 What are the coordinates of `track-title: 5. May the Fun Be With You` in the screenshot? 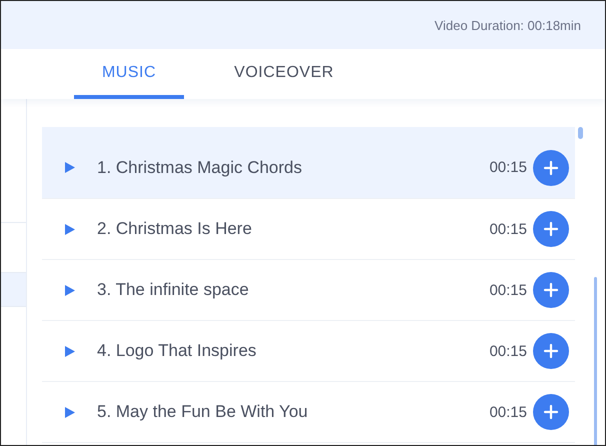 It's located at (203, 412).